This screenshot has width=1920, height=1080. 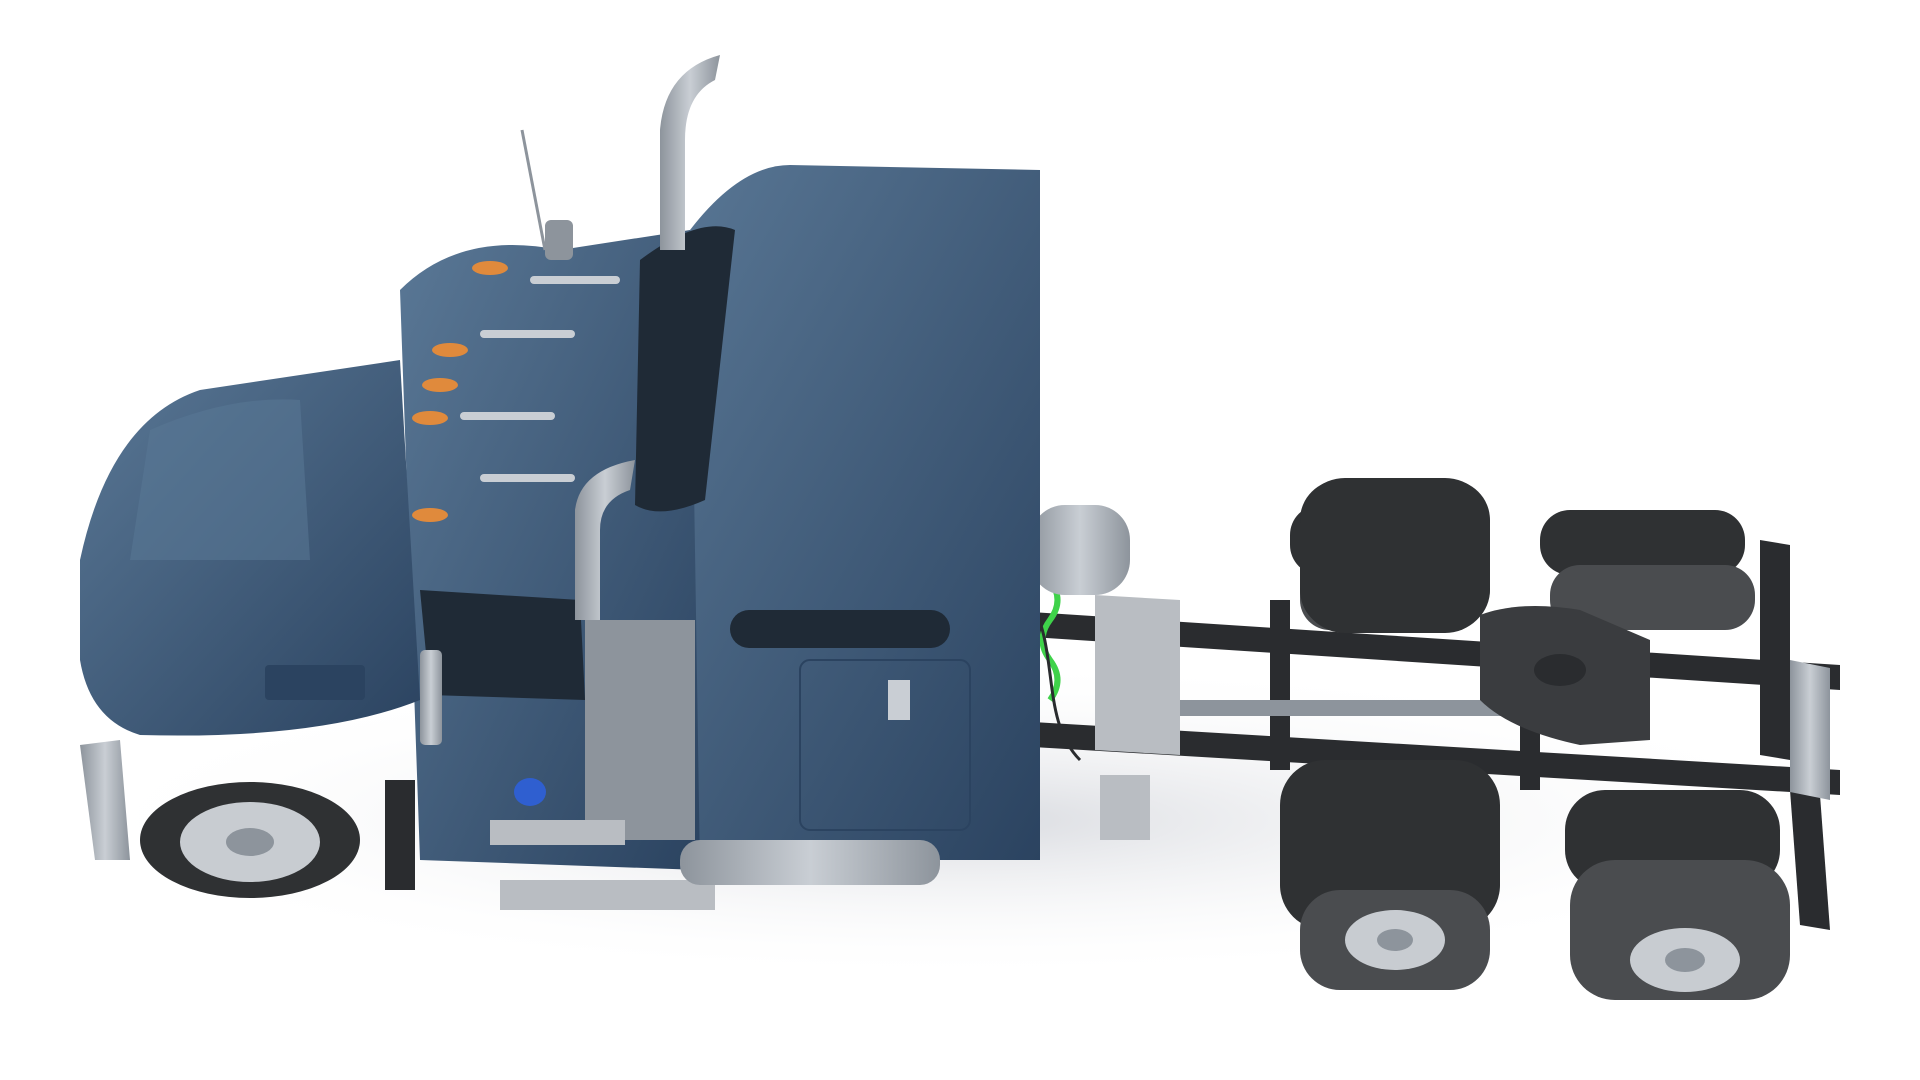 What do you see at coordinates (533, 190) in the screenshot?
I see `antenna` at bounding box center [533, 190].